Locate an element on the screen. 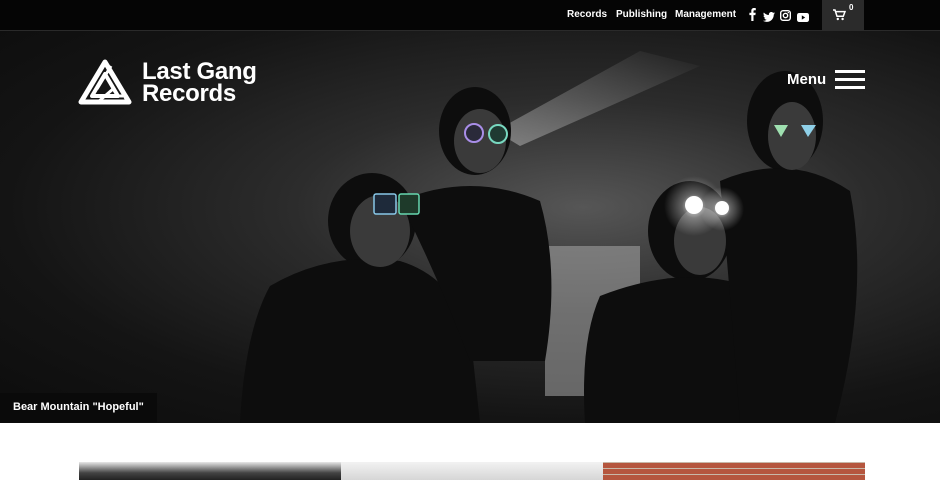  brand-line-2: Records is located at coordinates (189, 93).